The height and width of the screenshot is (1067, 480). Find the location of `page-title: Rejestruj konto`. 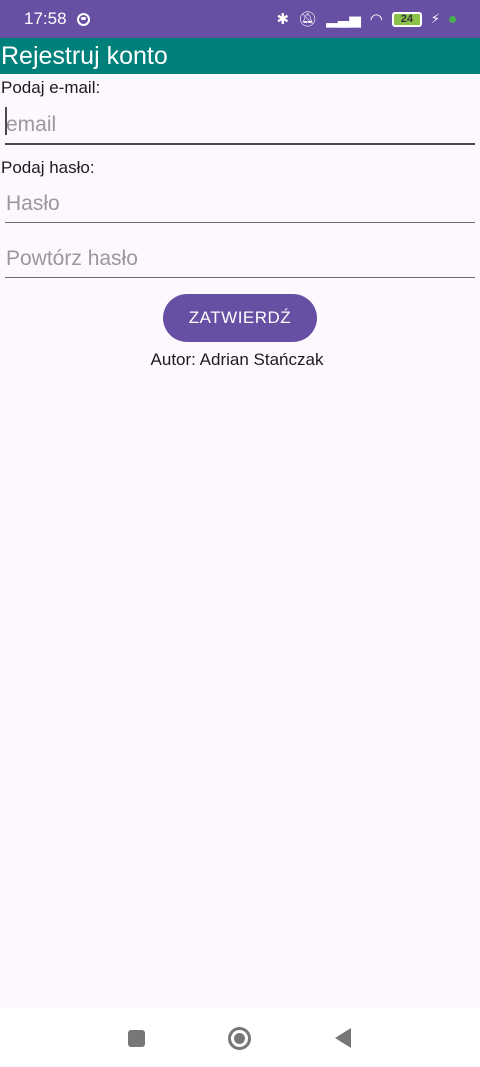

page-title: Rejestruj konto is located at coordinates (84, 55).